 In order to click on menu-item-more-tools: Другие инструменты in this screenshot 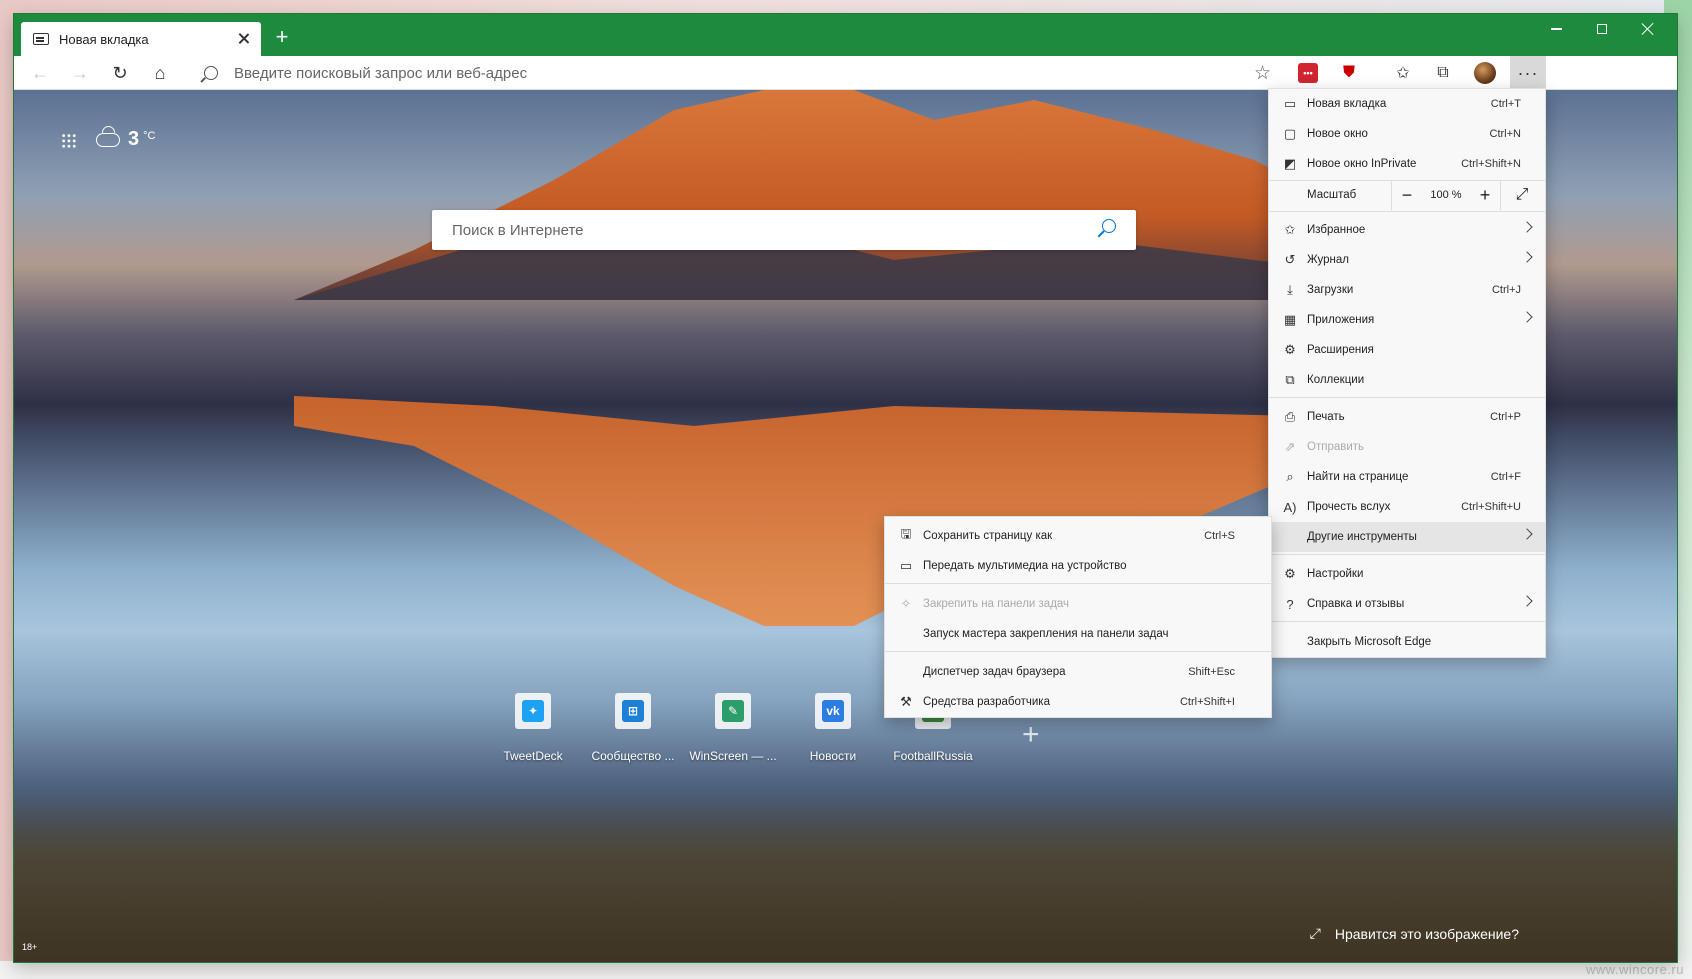, I will do `click(1407, 537)`.